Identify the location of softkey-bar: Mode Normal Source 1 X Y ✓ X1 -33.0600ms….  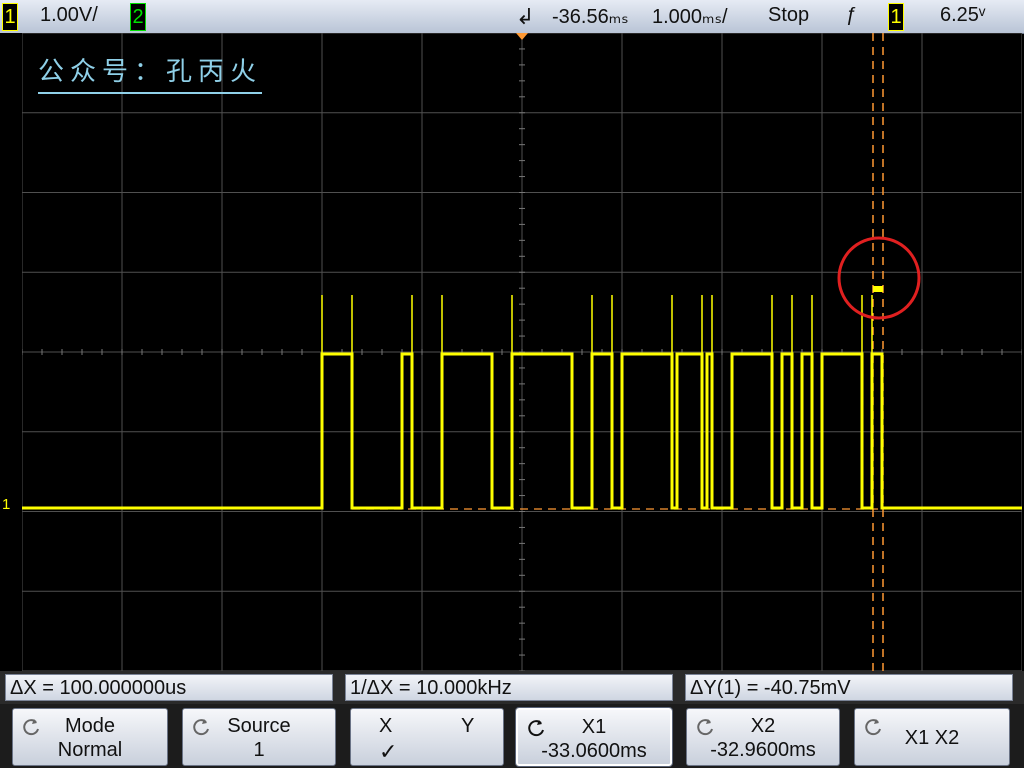
(512, 736).